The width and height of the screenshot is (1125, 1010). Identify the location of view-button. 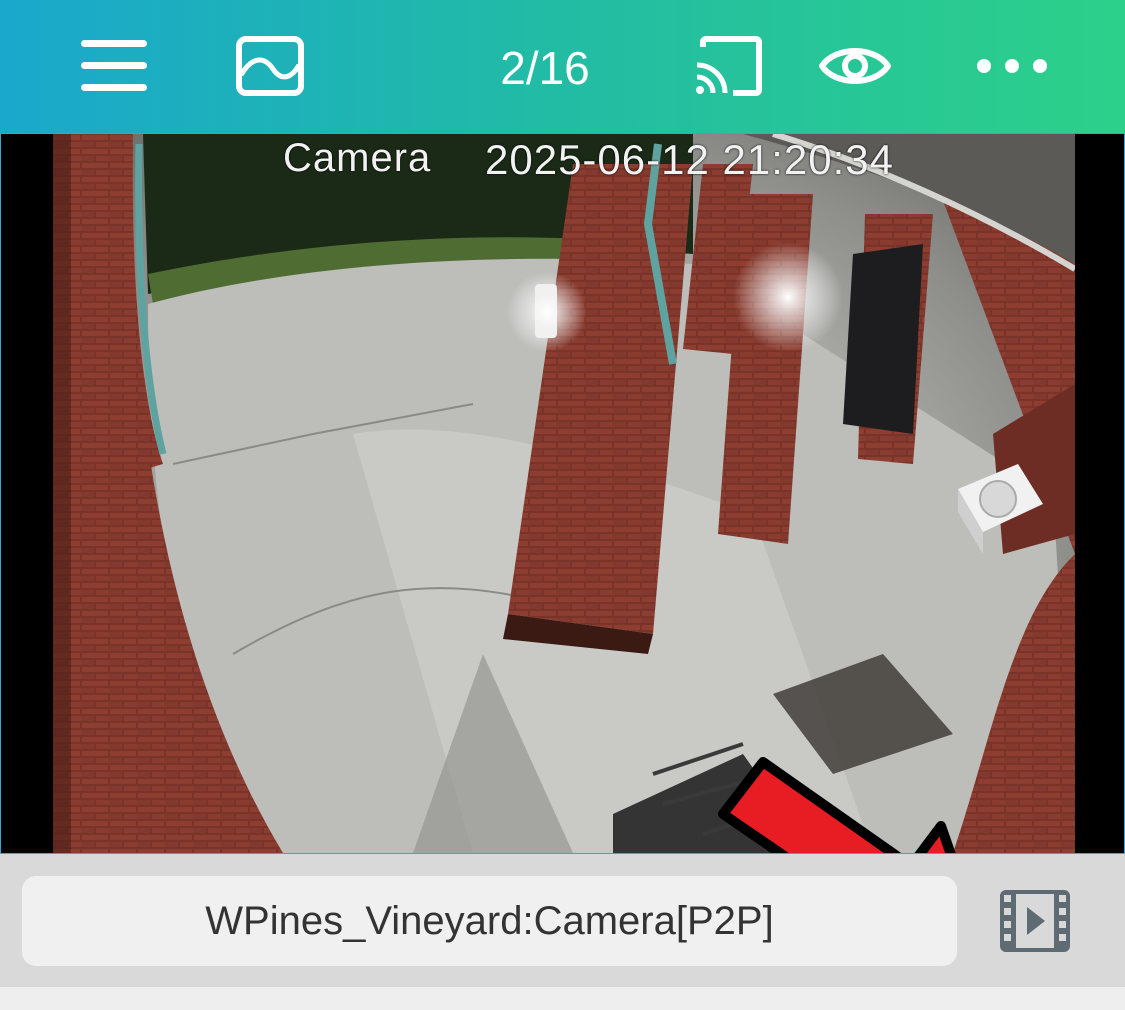
(855, 66).